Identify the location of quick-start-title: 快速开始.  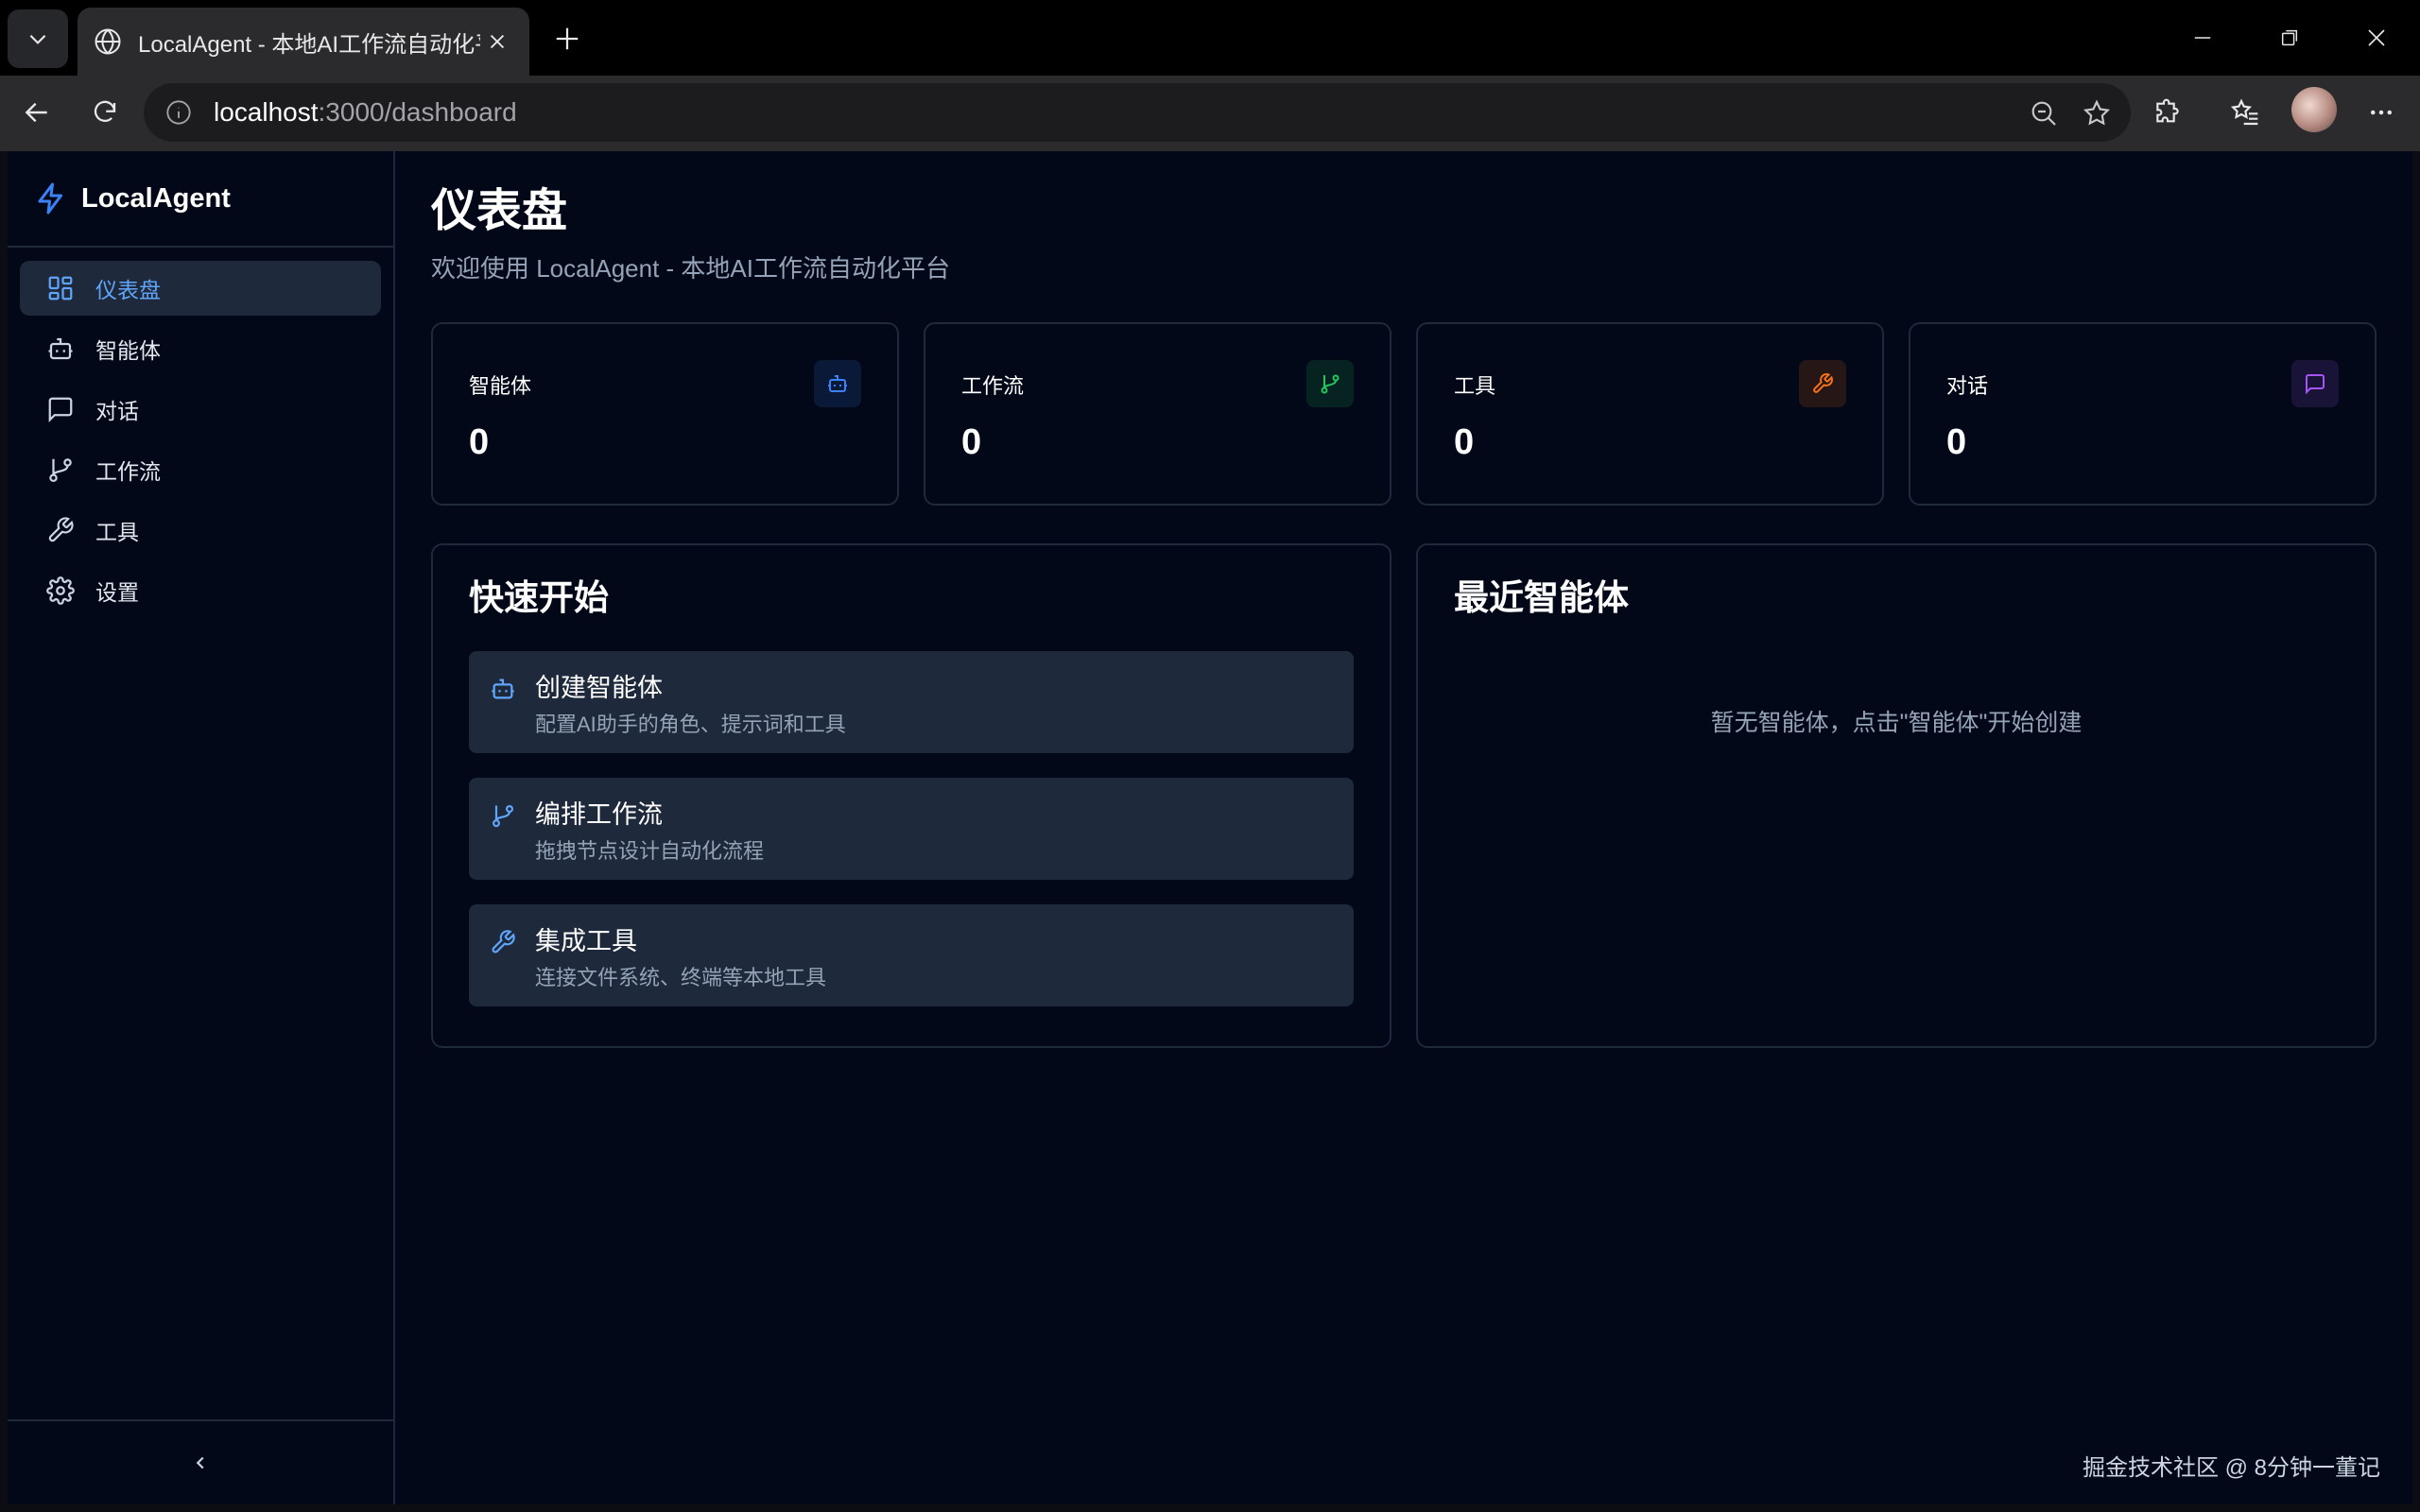
(539, 597).